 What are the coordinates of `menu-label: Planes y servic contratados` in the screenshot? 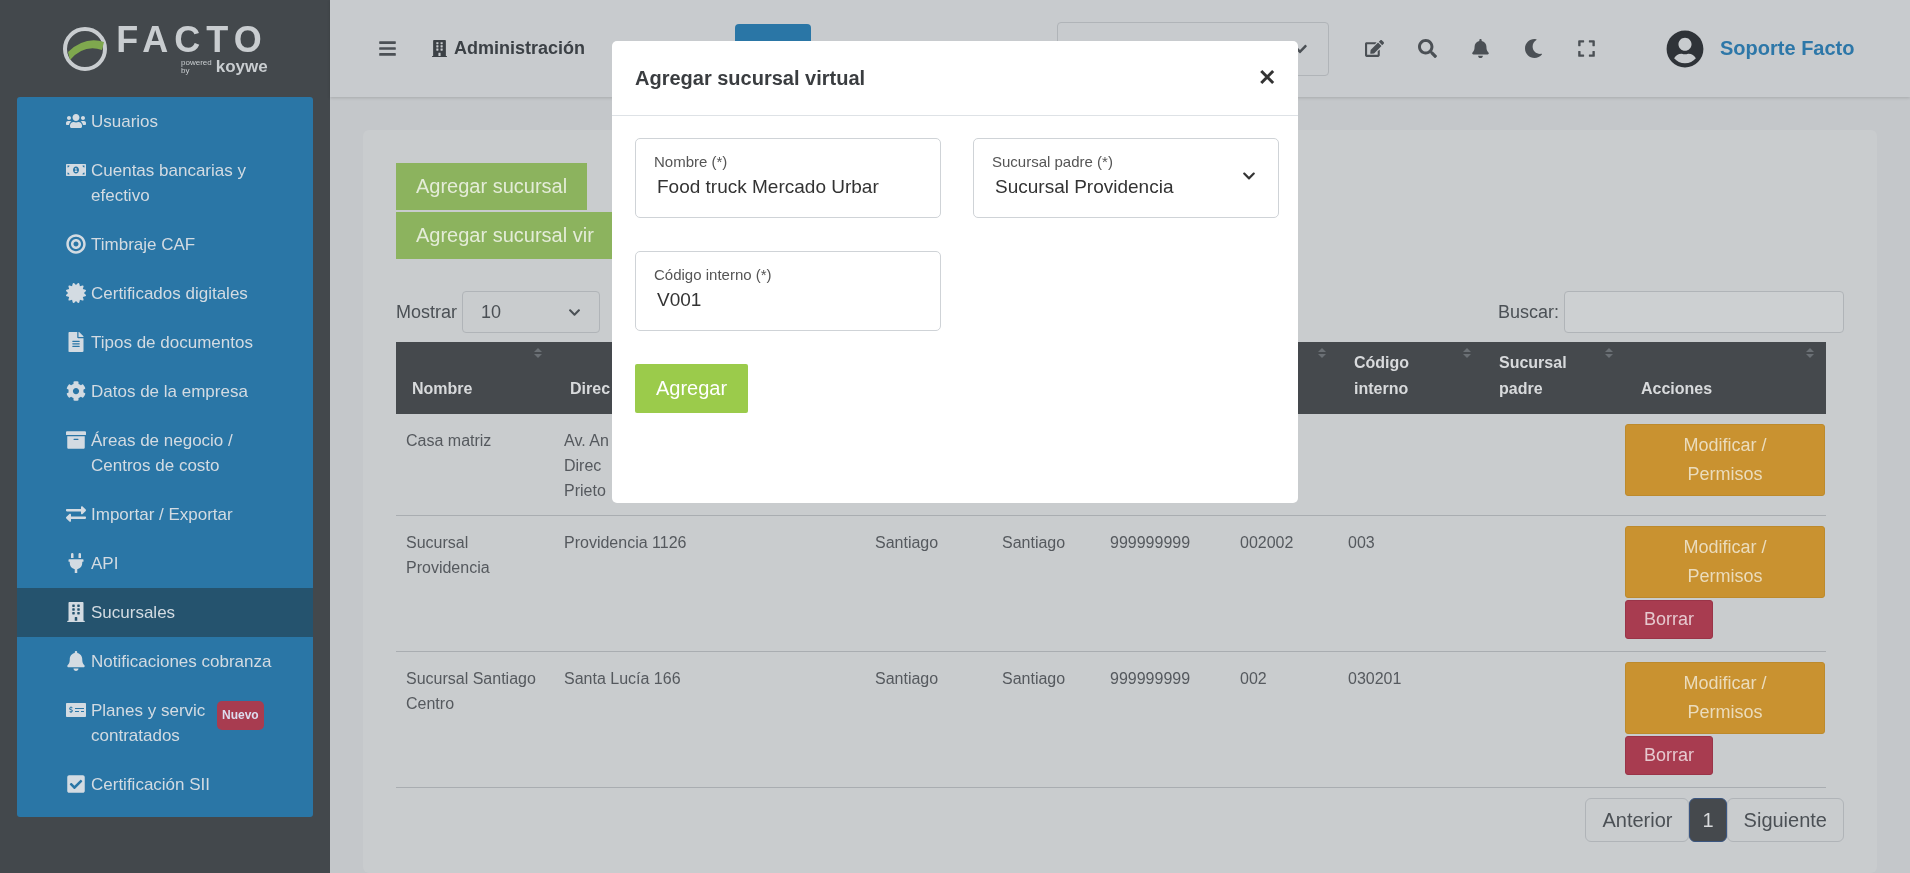 It's located at (148, 723).